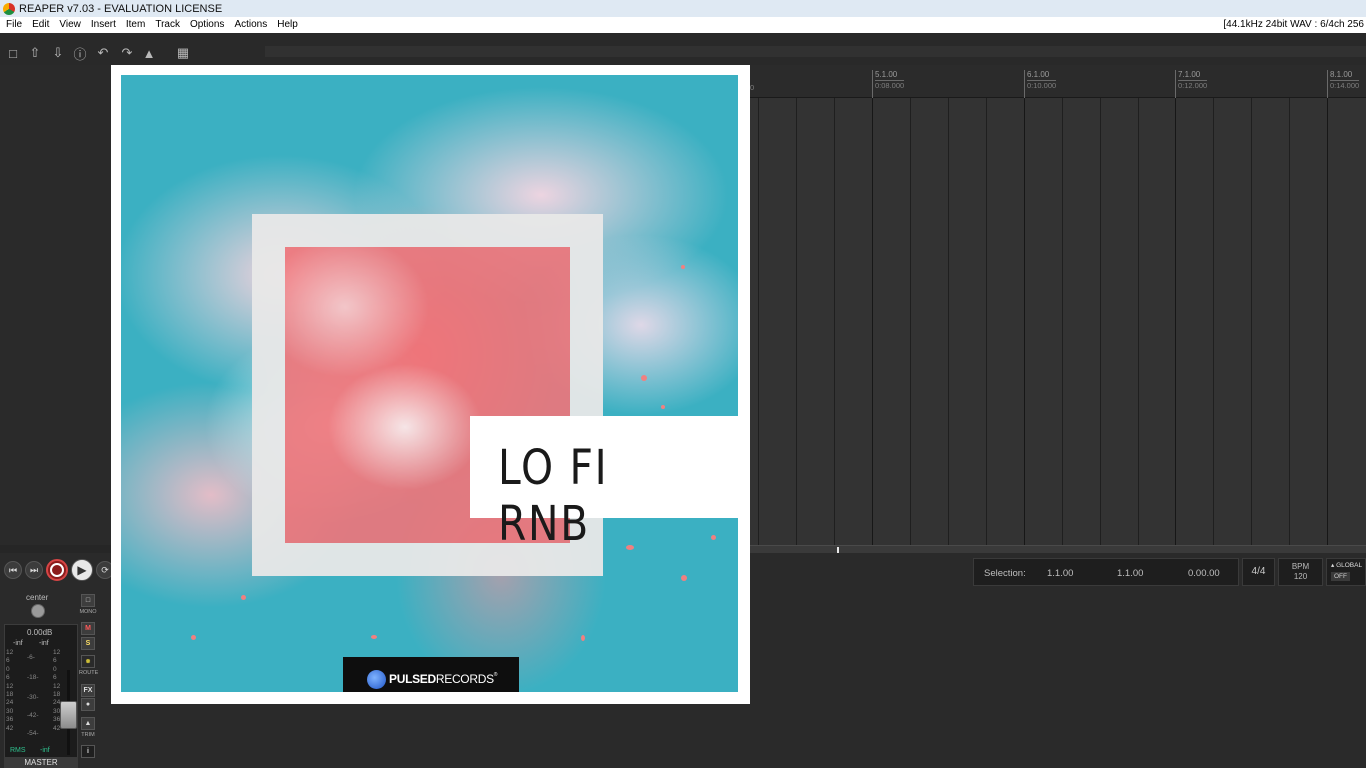 The width and height of the screenshot is (1366, 768). I want to click on menu-actions: Actions, so click(250, 25).